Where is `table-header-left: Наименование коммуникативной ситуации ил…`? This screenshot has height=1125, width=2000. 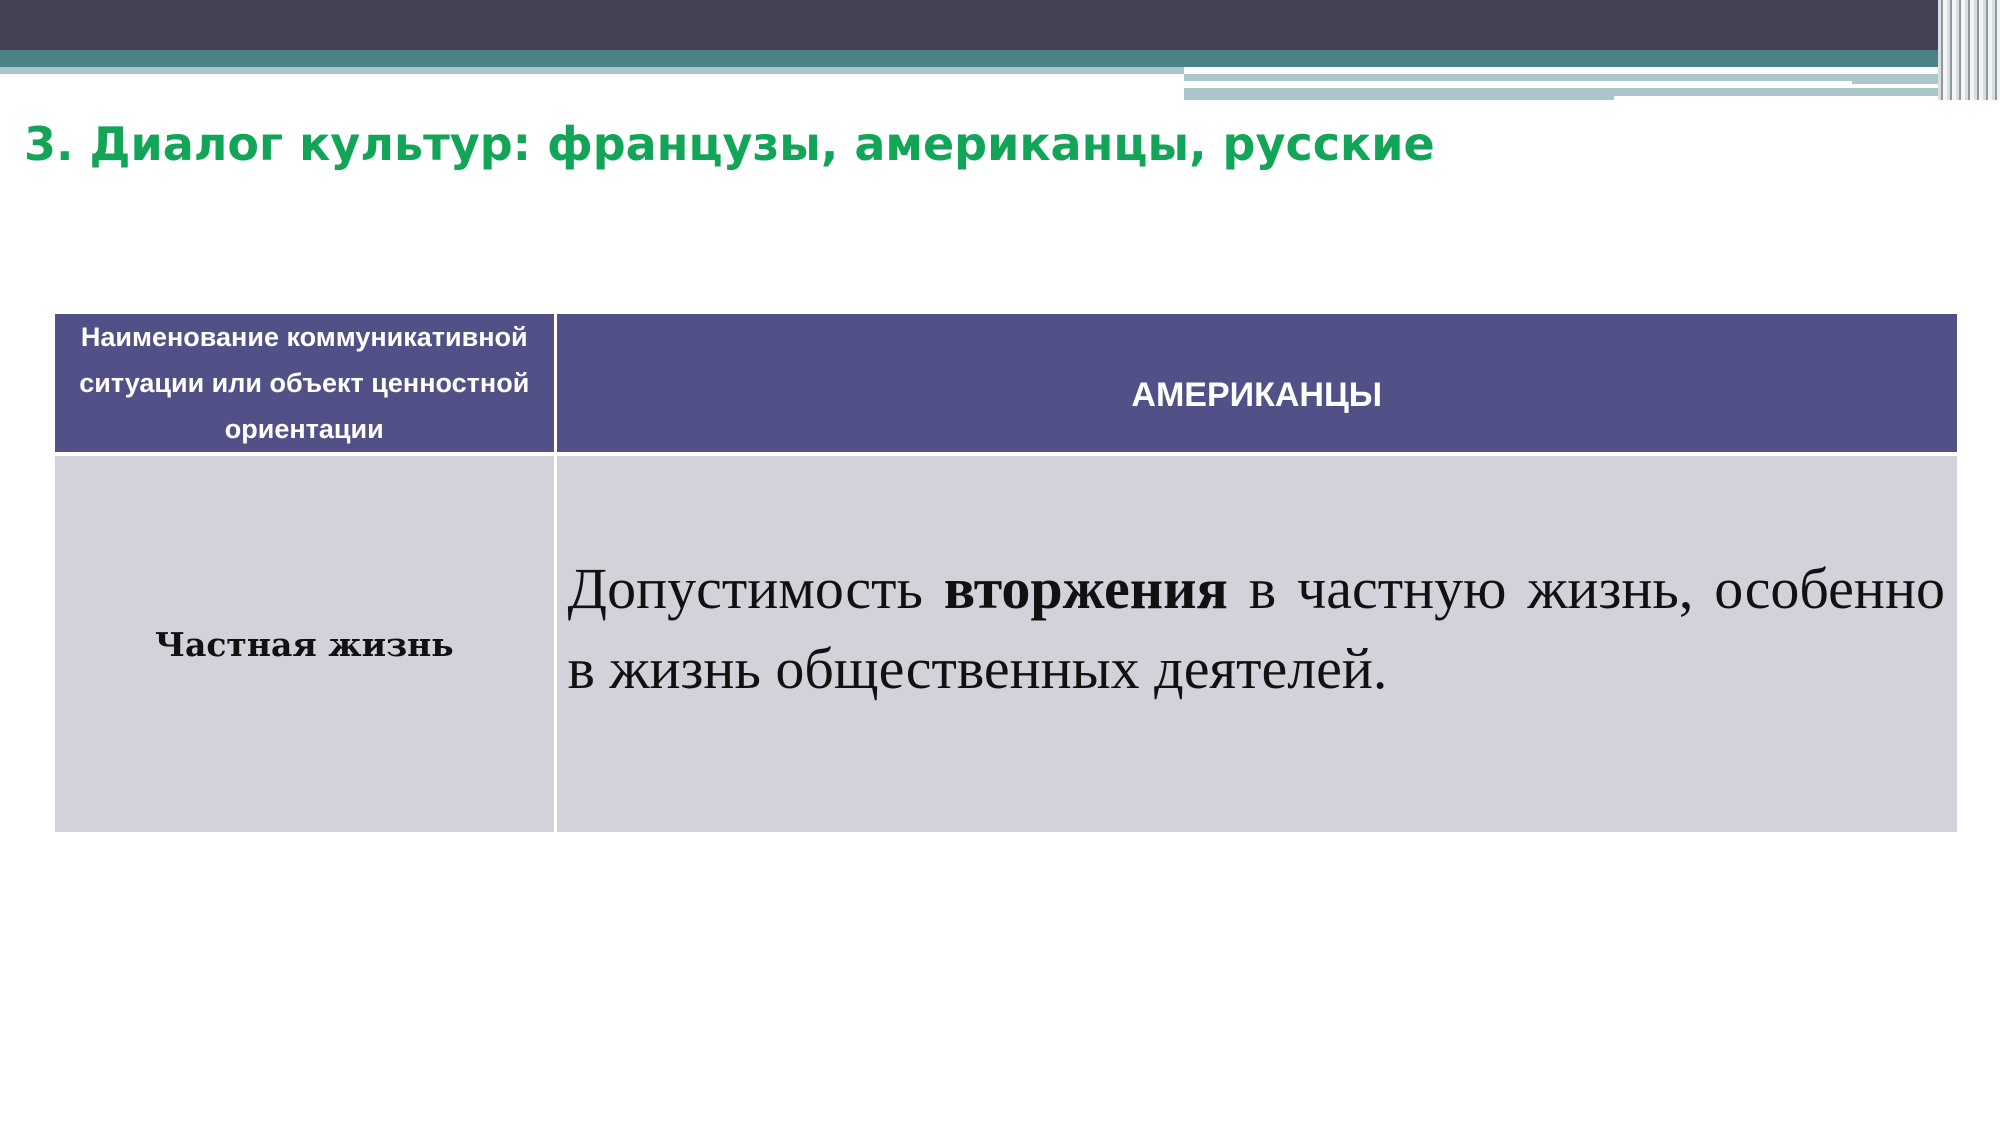
table-header-left: Наименование коммуникативной ситуации ил… is located at coordinates (306, 384).